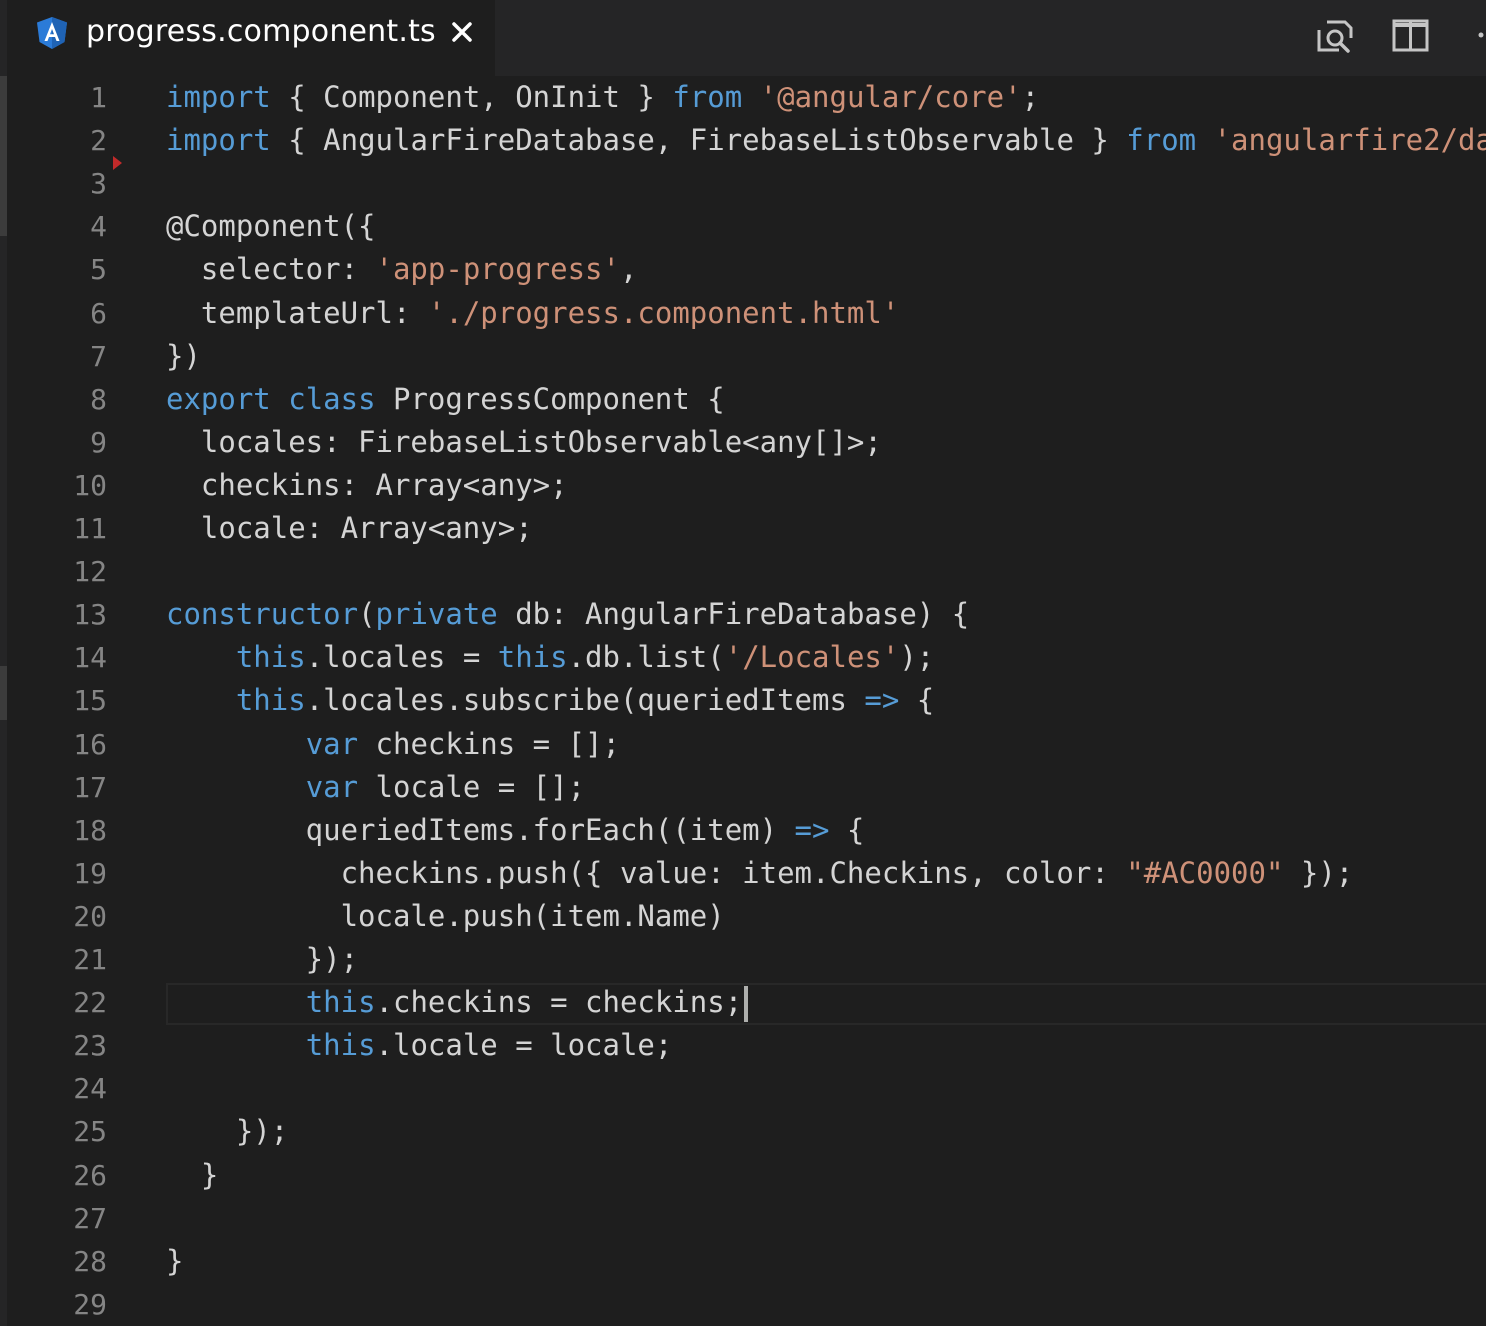  What do you see at coordinates (497, 269) in the screenshot?
I see `string-token: 'app-progress'` at bounding box center [497, 269].